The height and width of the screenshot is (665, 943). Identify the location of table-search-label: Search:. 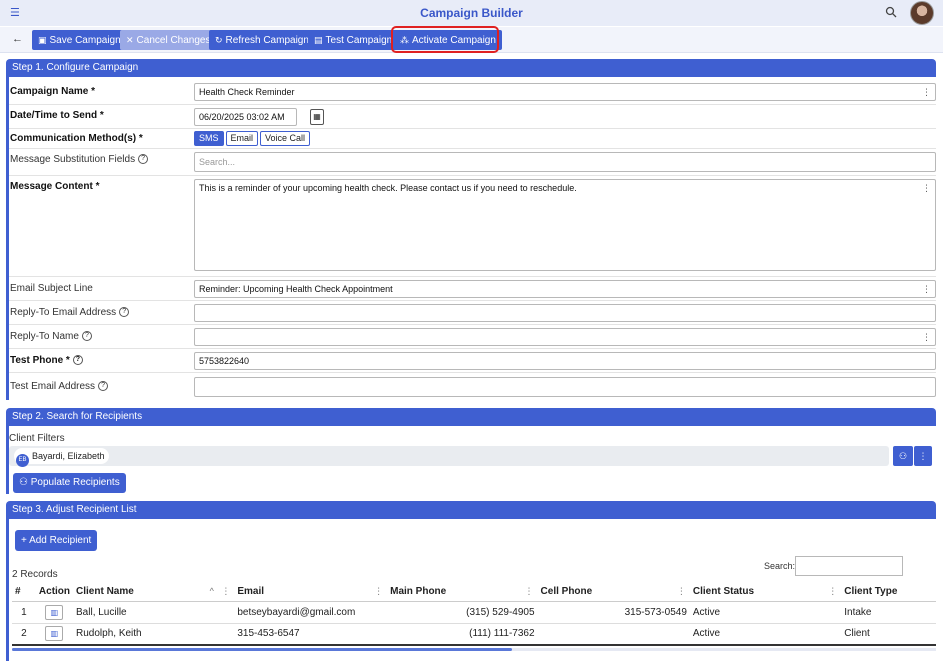
(780, 566).